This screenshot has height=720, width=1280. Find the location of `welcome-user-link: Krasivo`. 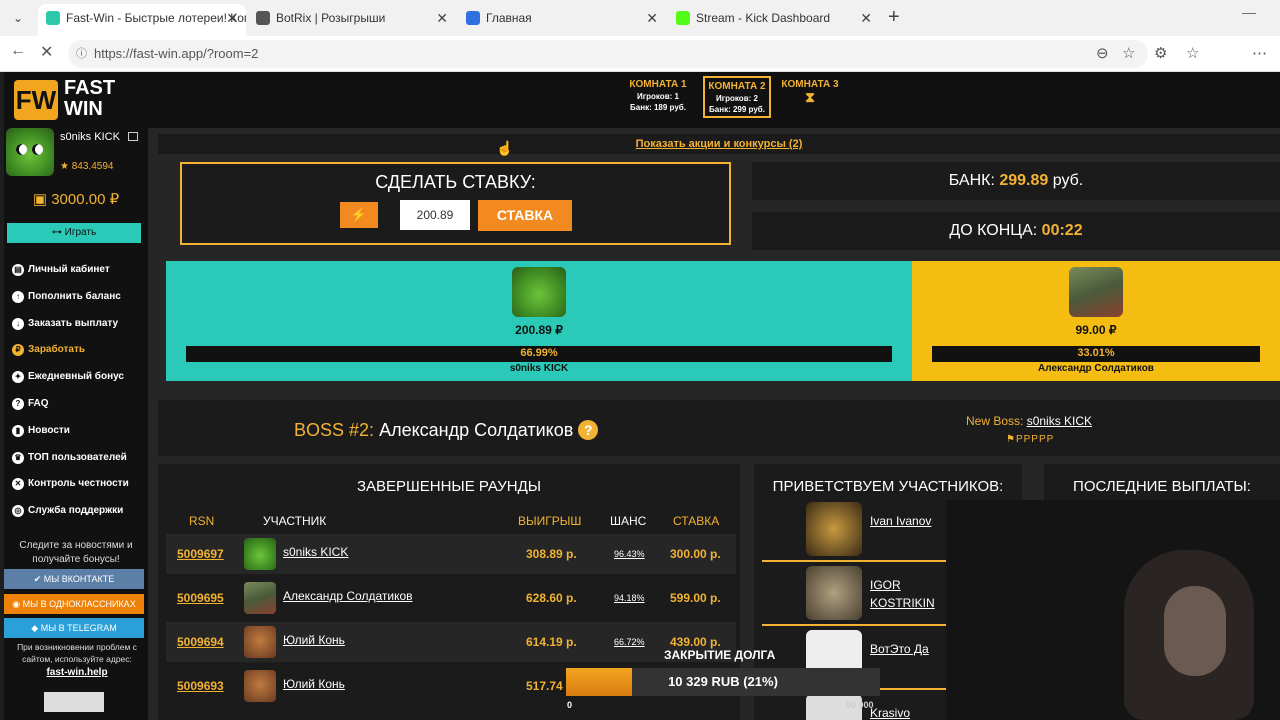

welcome-user-link: Krasivo is located at coordinates (910, 712).